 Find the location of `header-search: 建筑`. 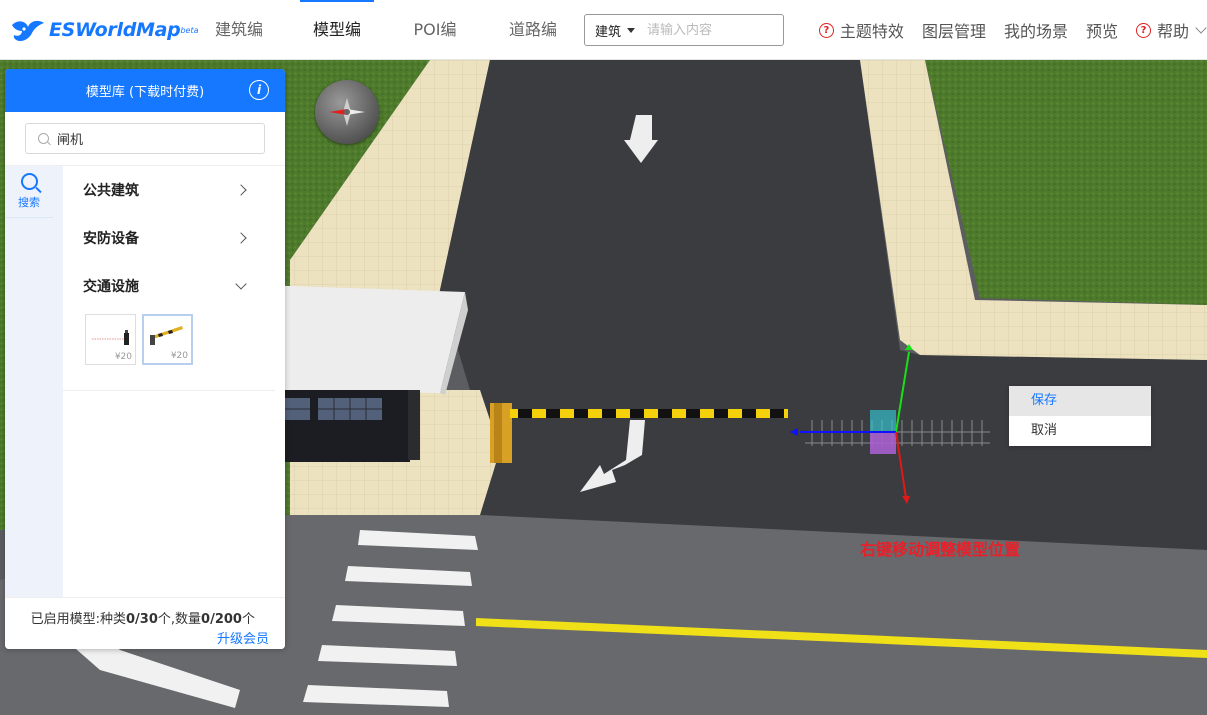

header-search: 建筑 is located at coordinates (684, 30).